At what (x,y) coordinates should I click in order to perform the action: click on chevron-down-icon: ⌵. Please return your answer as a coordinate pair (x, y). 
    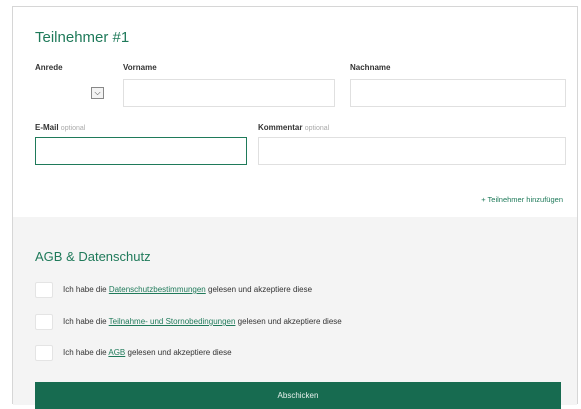
    Looking at the image, I should click on (97, 93).